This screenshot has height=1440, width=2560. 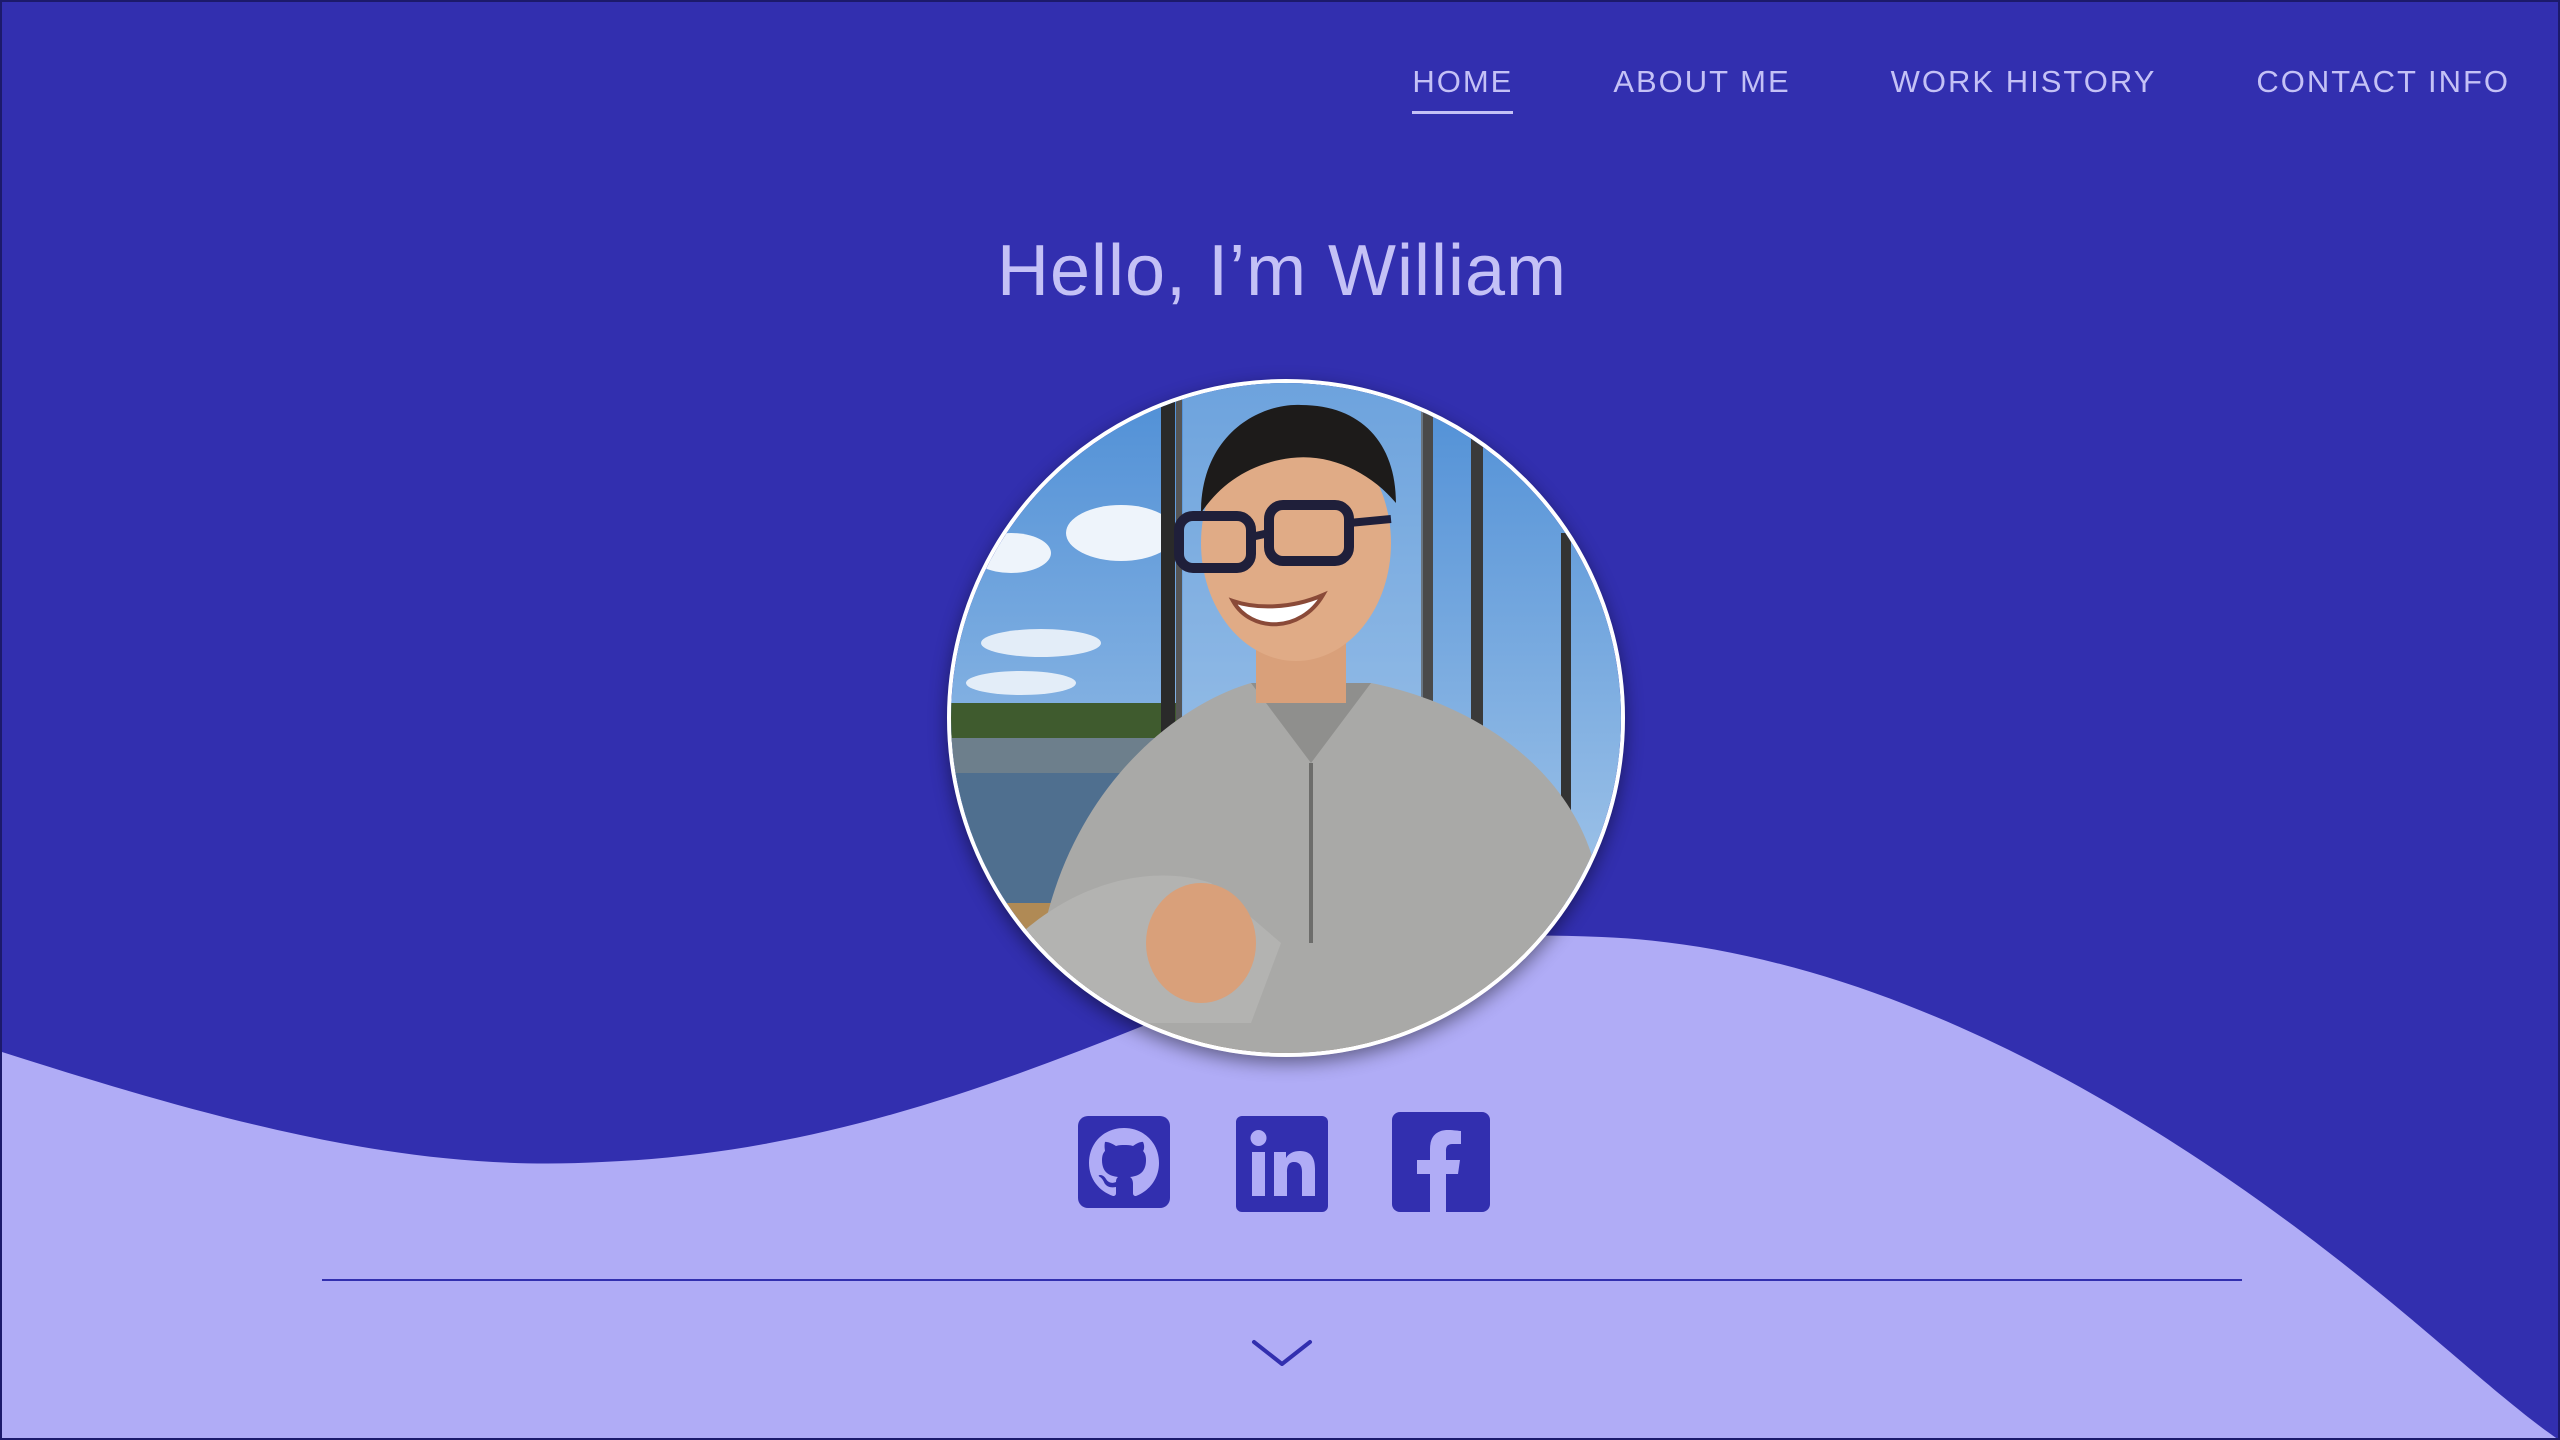 I want to click on facebook-icon, so click(x=1440, y=1162).